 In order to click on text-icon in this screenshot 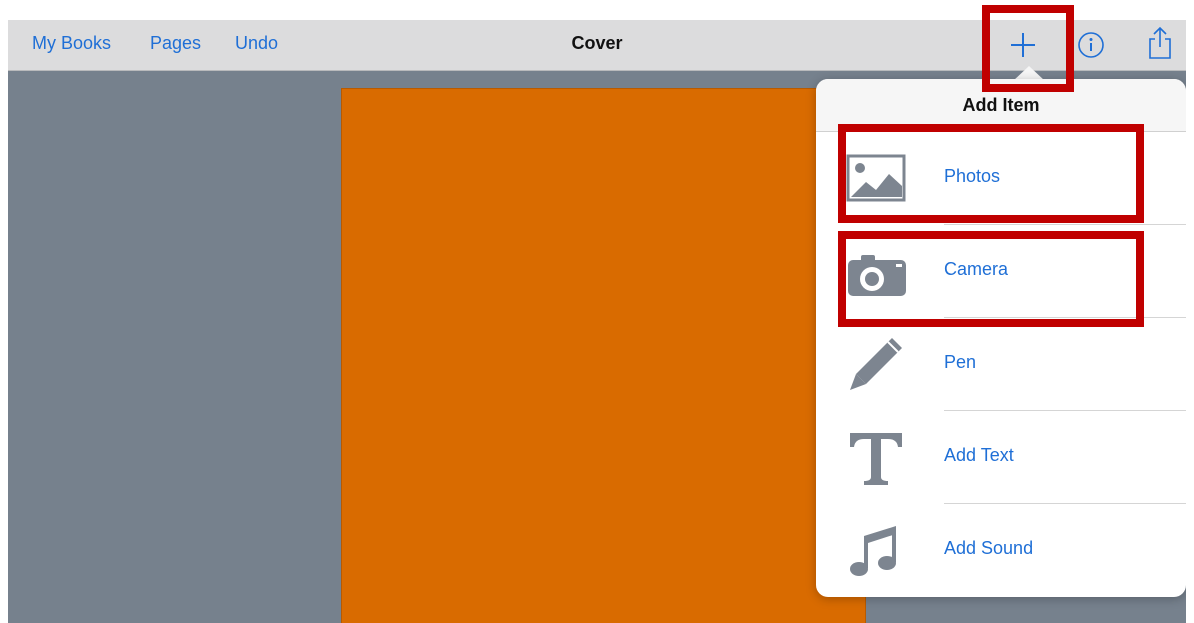, I will do `click(876, 457)`.